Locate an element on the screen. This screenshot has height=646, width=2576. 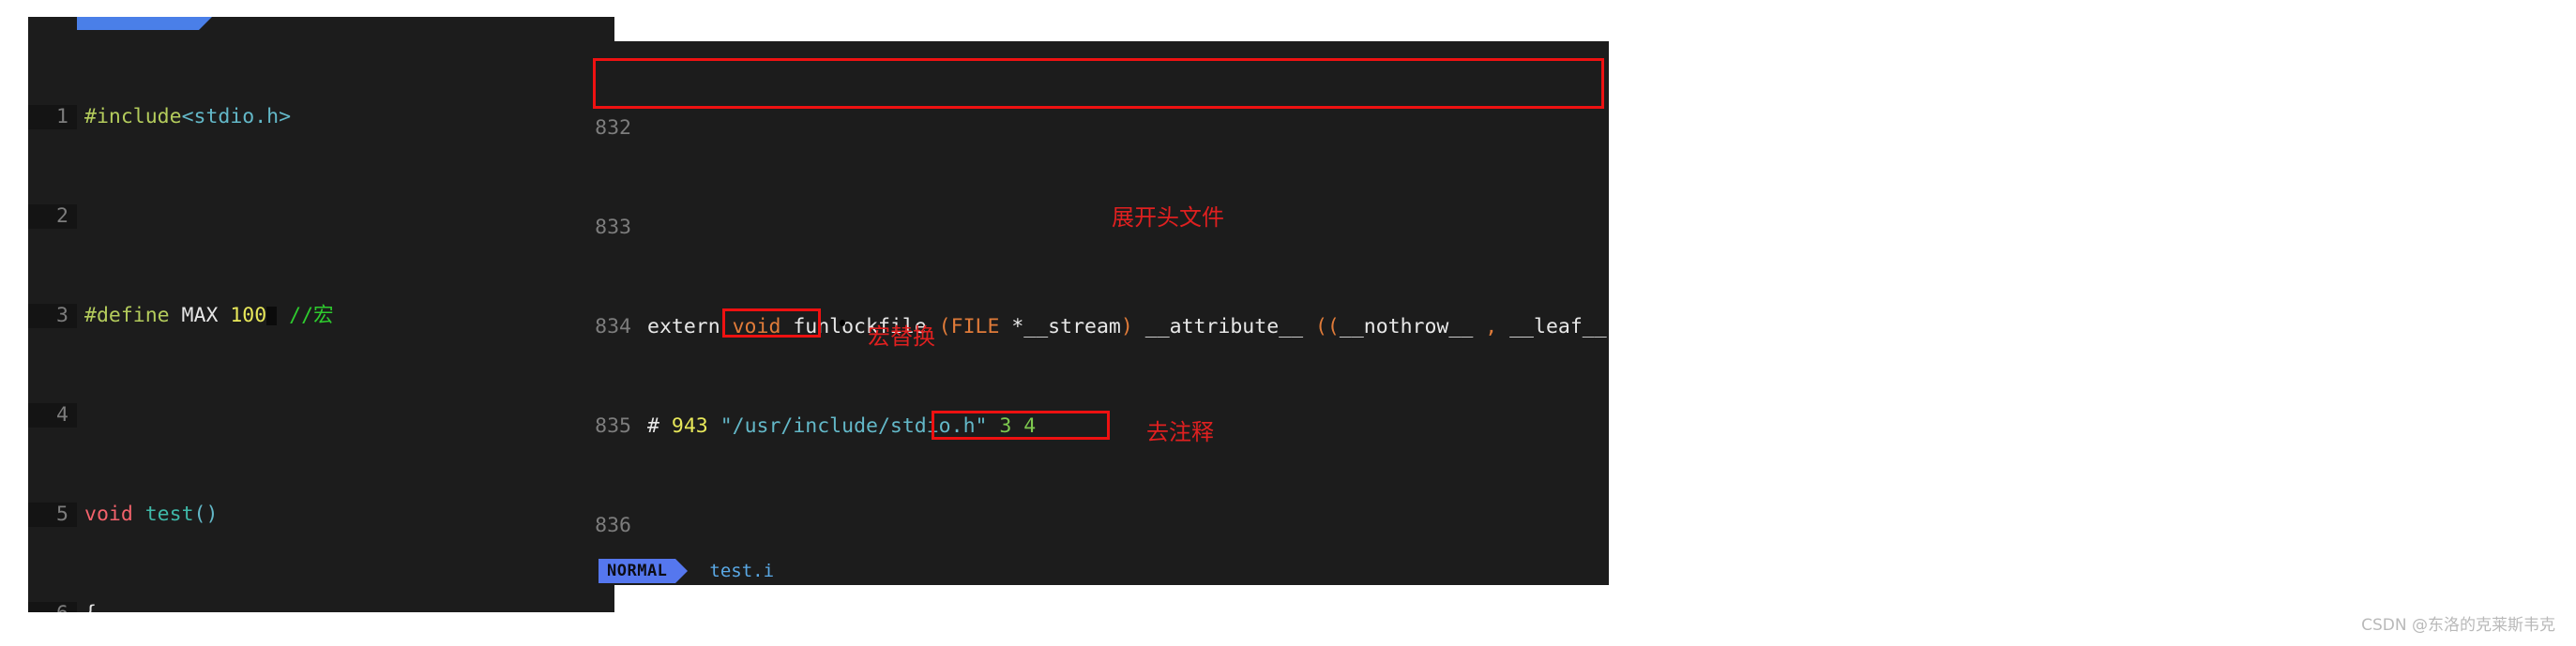
code-line: 2 is located at coordinates (321, 216).